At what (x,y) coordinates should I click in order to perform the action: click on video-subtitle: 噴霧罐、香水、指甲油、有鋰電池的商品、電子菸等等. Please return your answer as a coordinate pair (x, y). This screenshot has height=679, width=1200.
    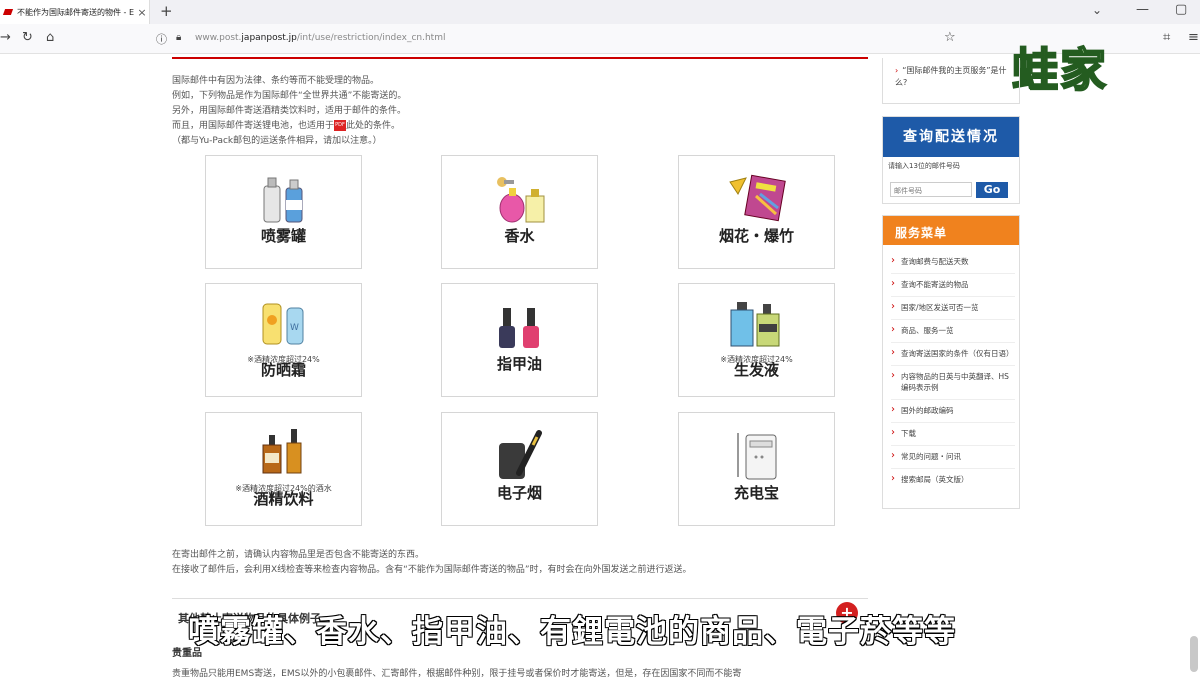
    Looking at the image, I should click on (571, 632).